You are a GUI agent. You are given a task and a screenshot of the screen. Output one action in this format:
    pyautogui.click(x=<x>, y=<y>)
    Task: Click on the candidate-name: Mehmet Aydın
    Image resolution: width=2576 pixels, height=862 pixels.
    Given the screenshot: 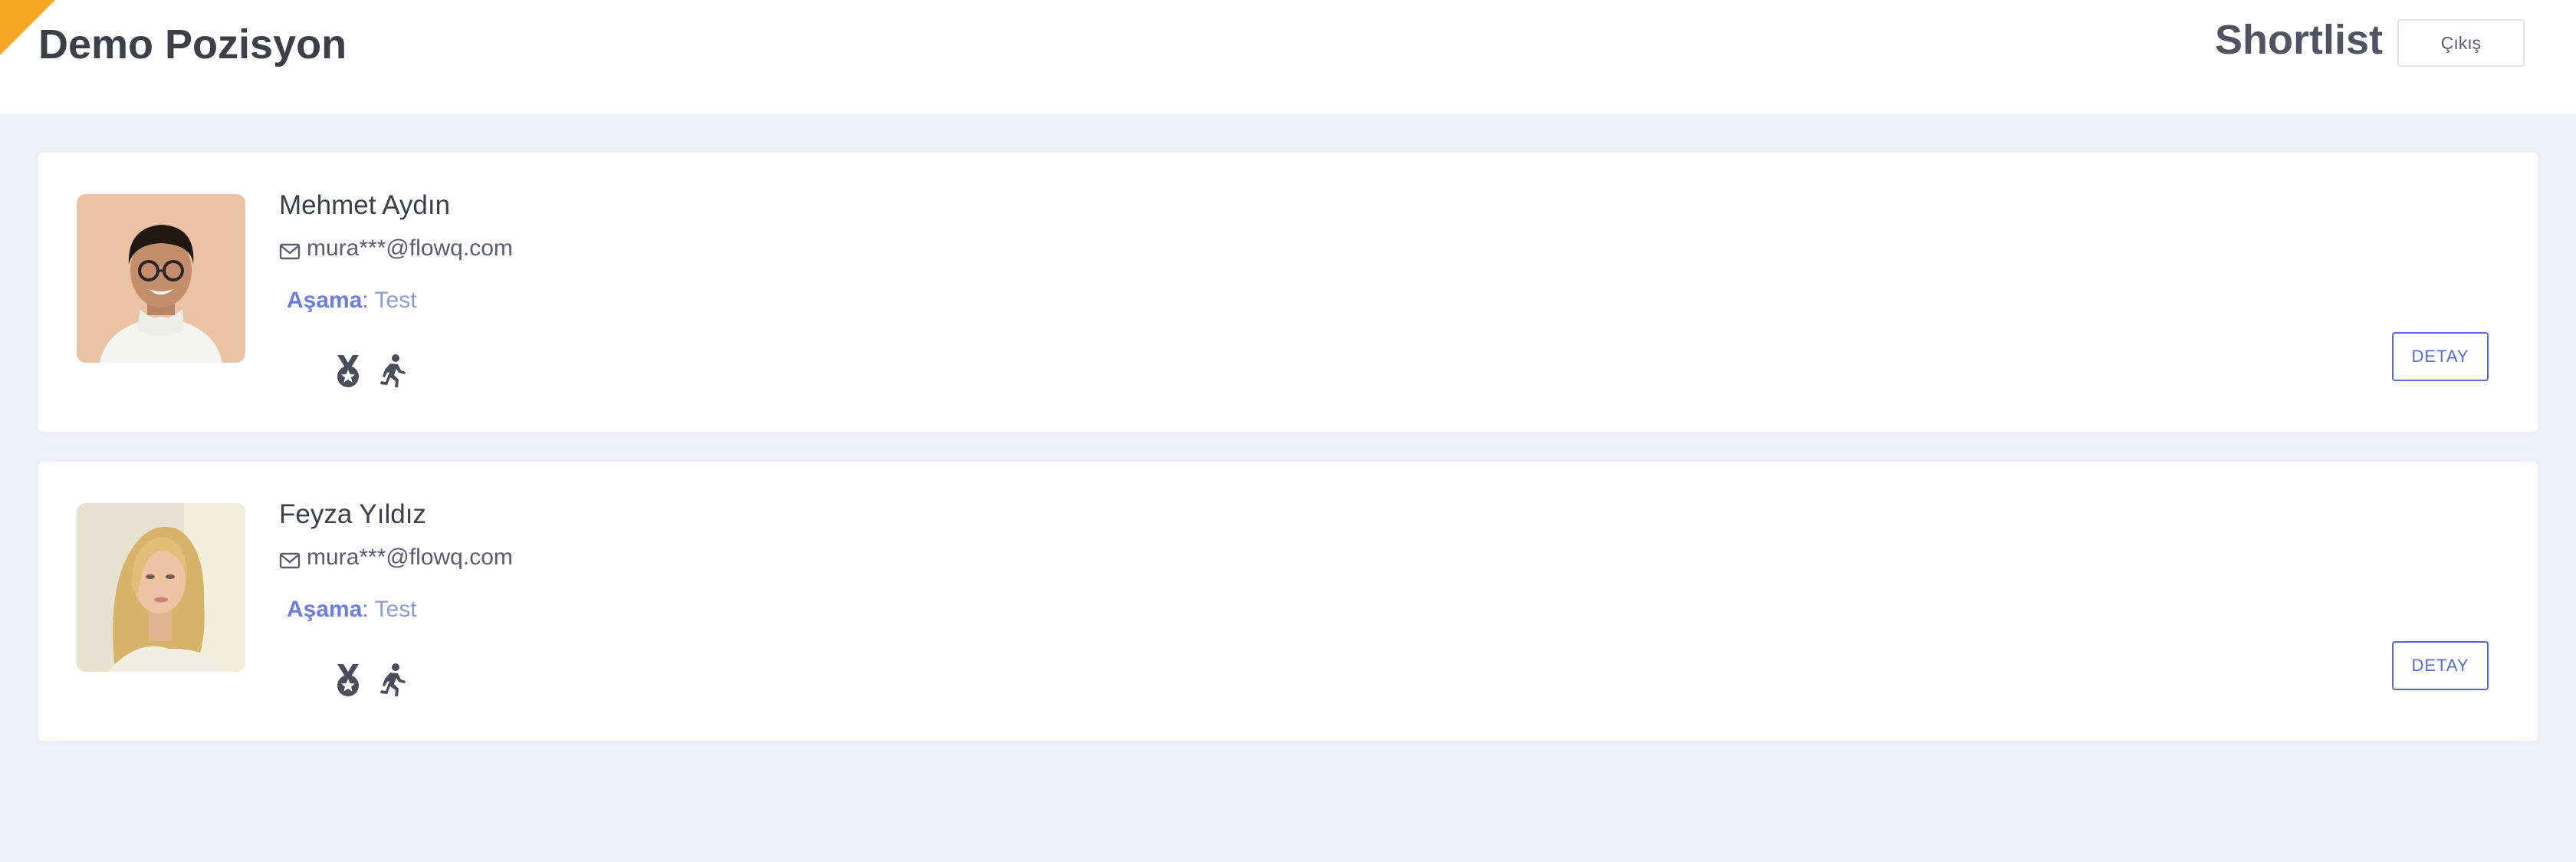 What is the action you would take?
    pyautogui.click(x=365, y=205)
    